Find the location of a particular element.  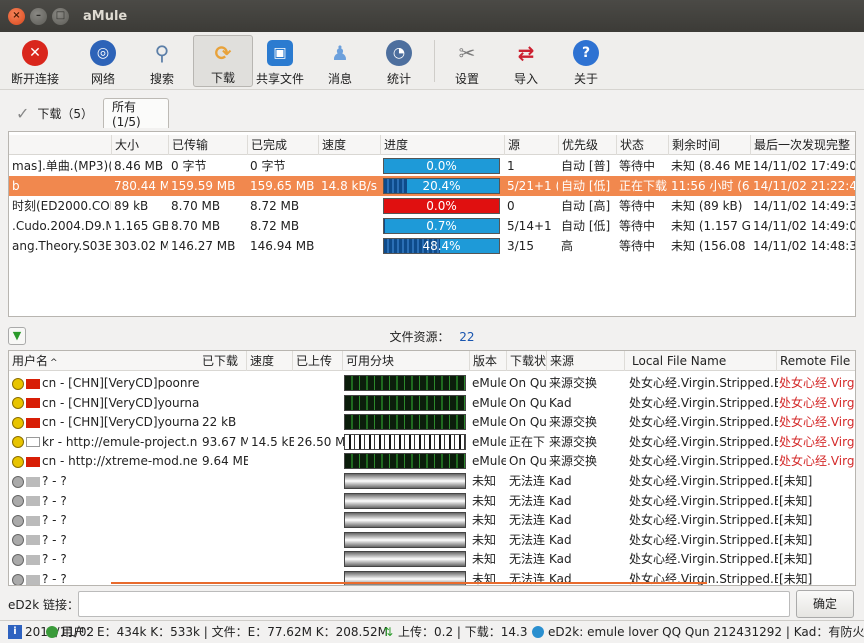

col-username: 用户名 ^ is located at coordinates (104, 361).